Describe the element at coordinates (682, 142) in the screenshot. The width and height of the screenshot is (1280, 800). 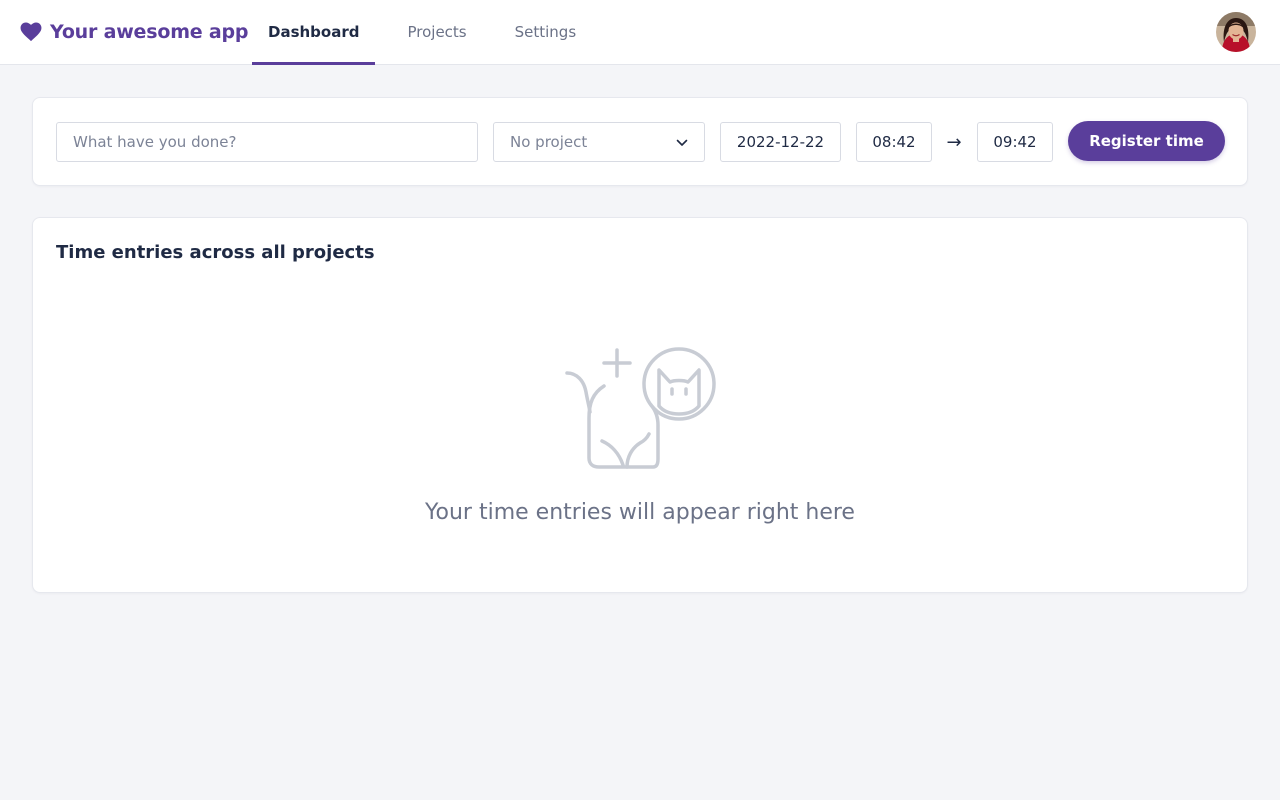
I see `chevron-down-icon` at that location.